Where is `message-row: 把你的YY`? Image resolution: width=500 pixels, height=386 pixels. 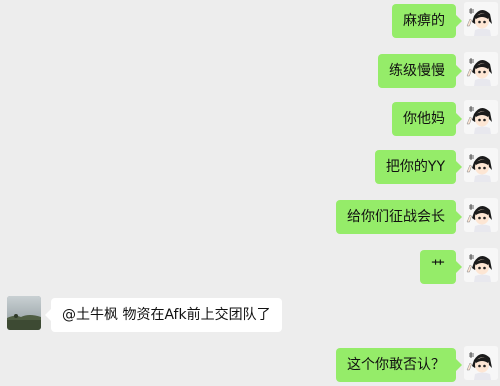
message-row: 把你的YY is located at coordinates (250, 168).